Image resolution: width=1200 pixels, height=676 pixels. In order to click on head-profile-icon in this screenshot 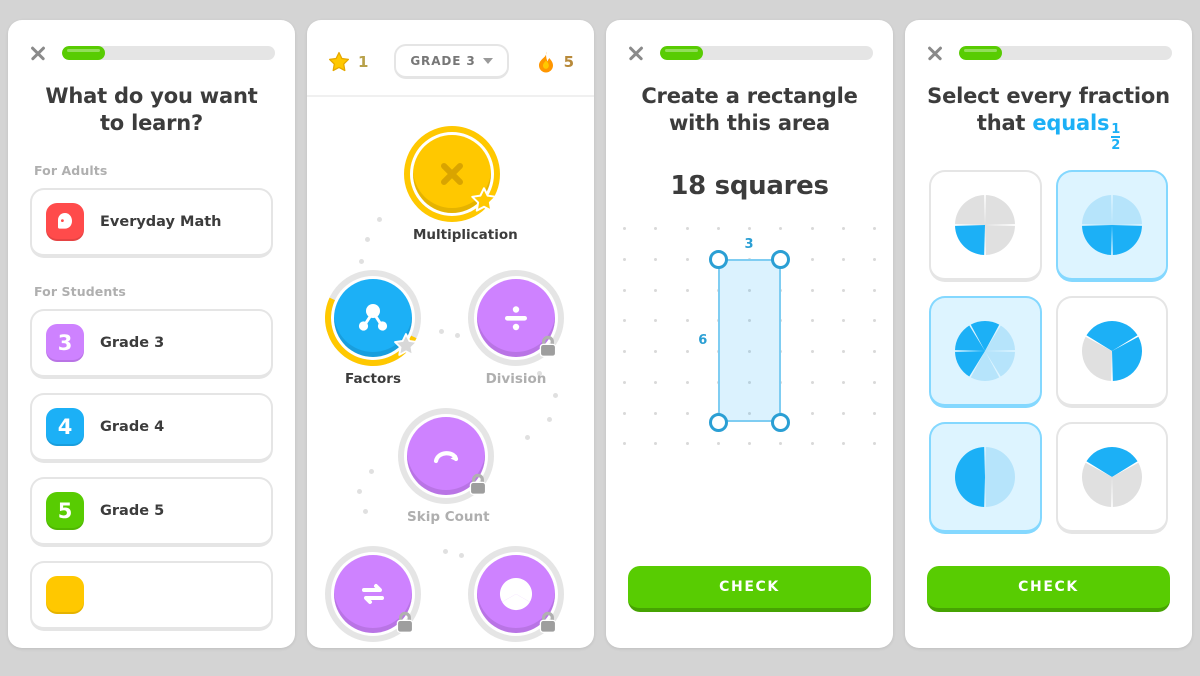, I will do `click(65, 221)`.